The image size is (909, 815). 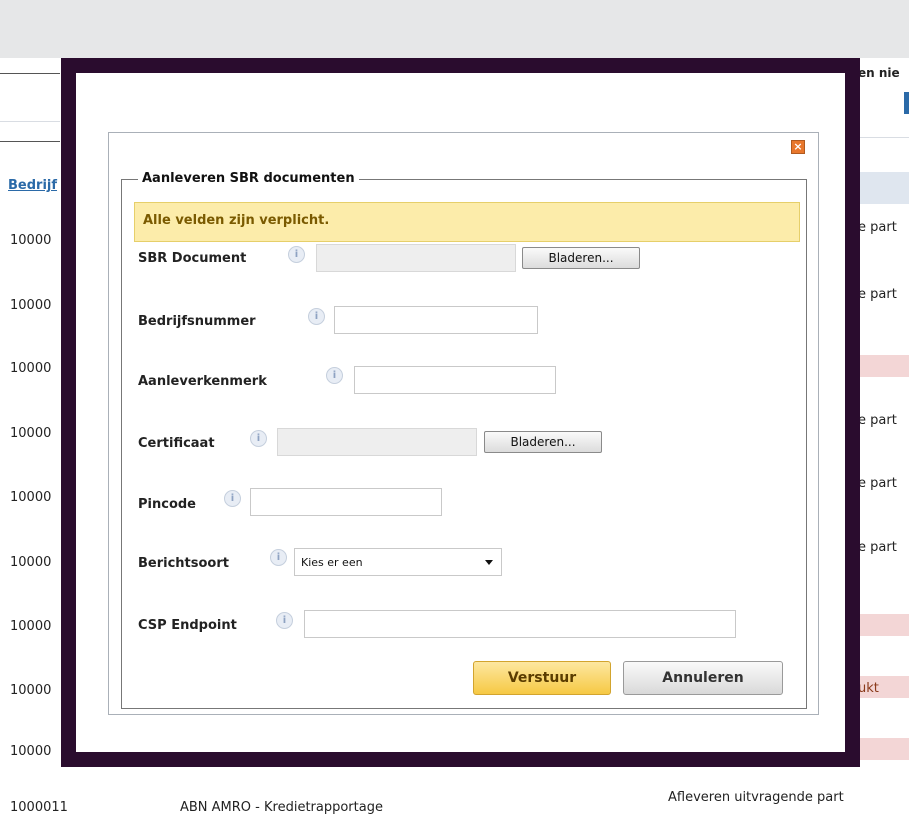 I want to click on aanleverkenmerk-input, so click(x=455, y=380).